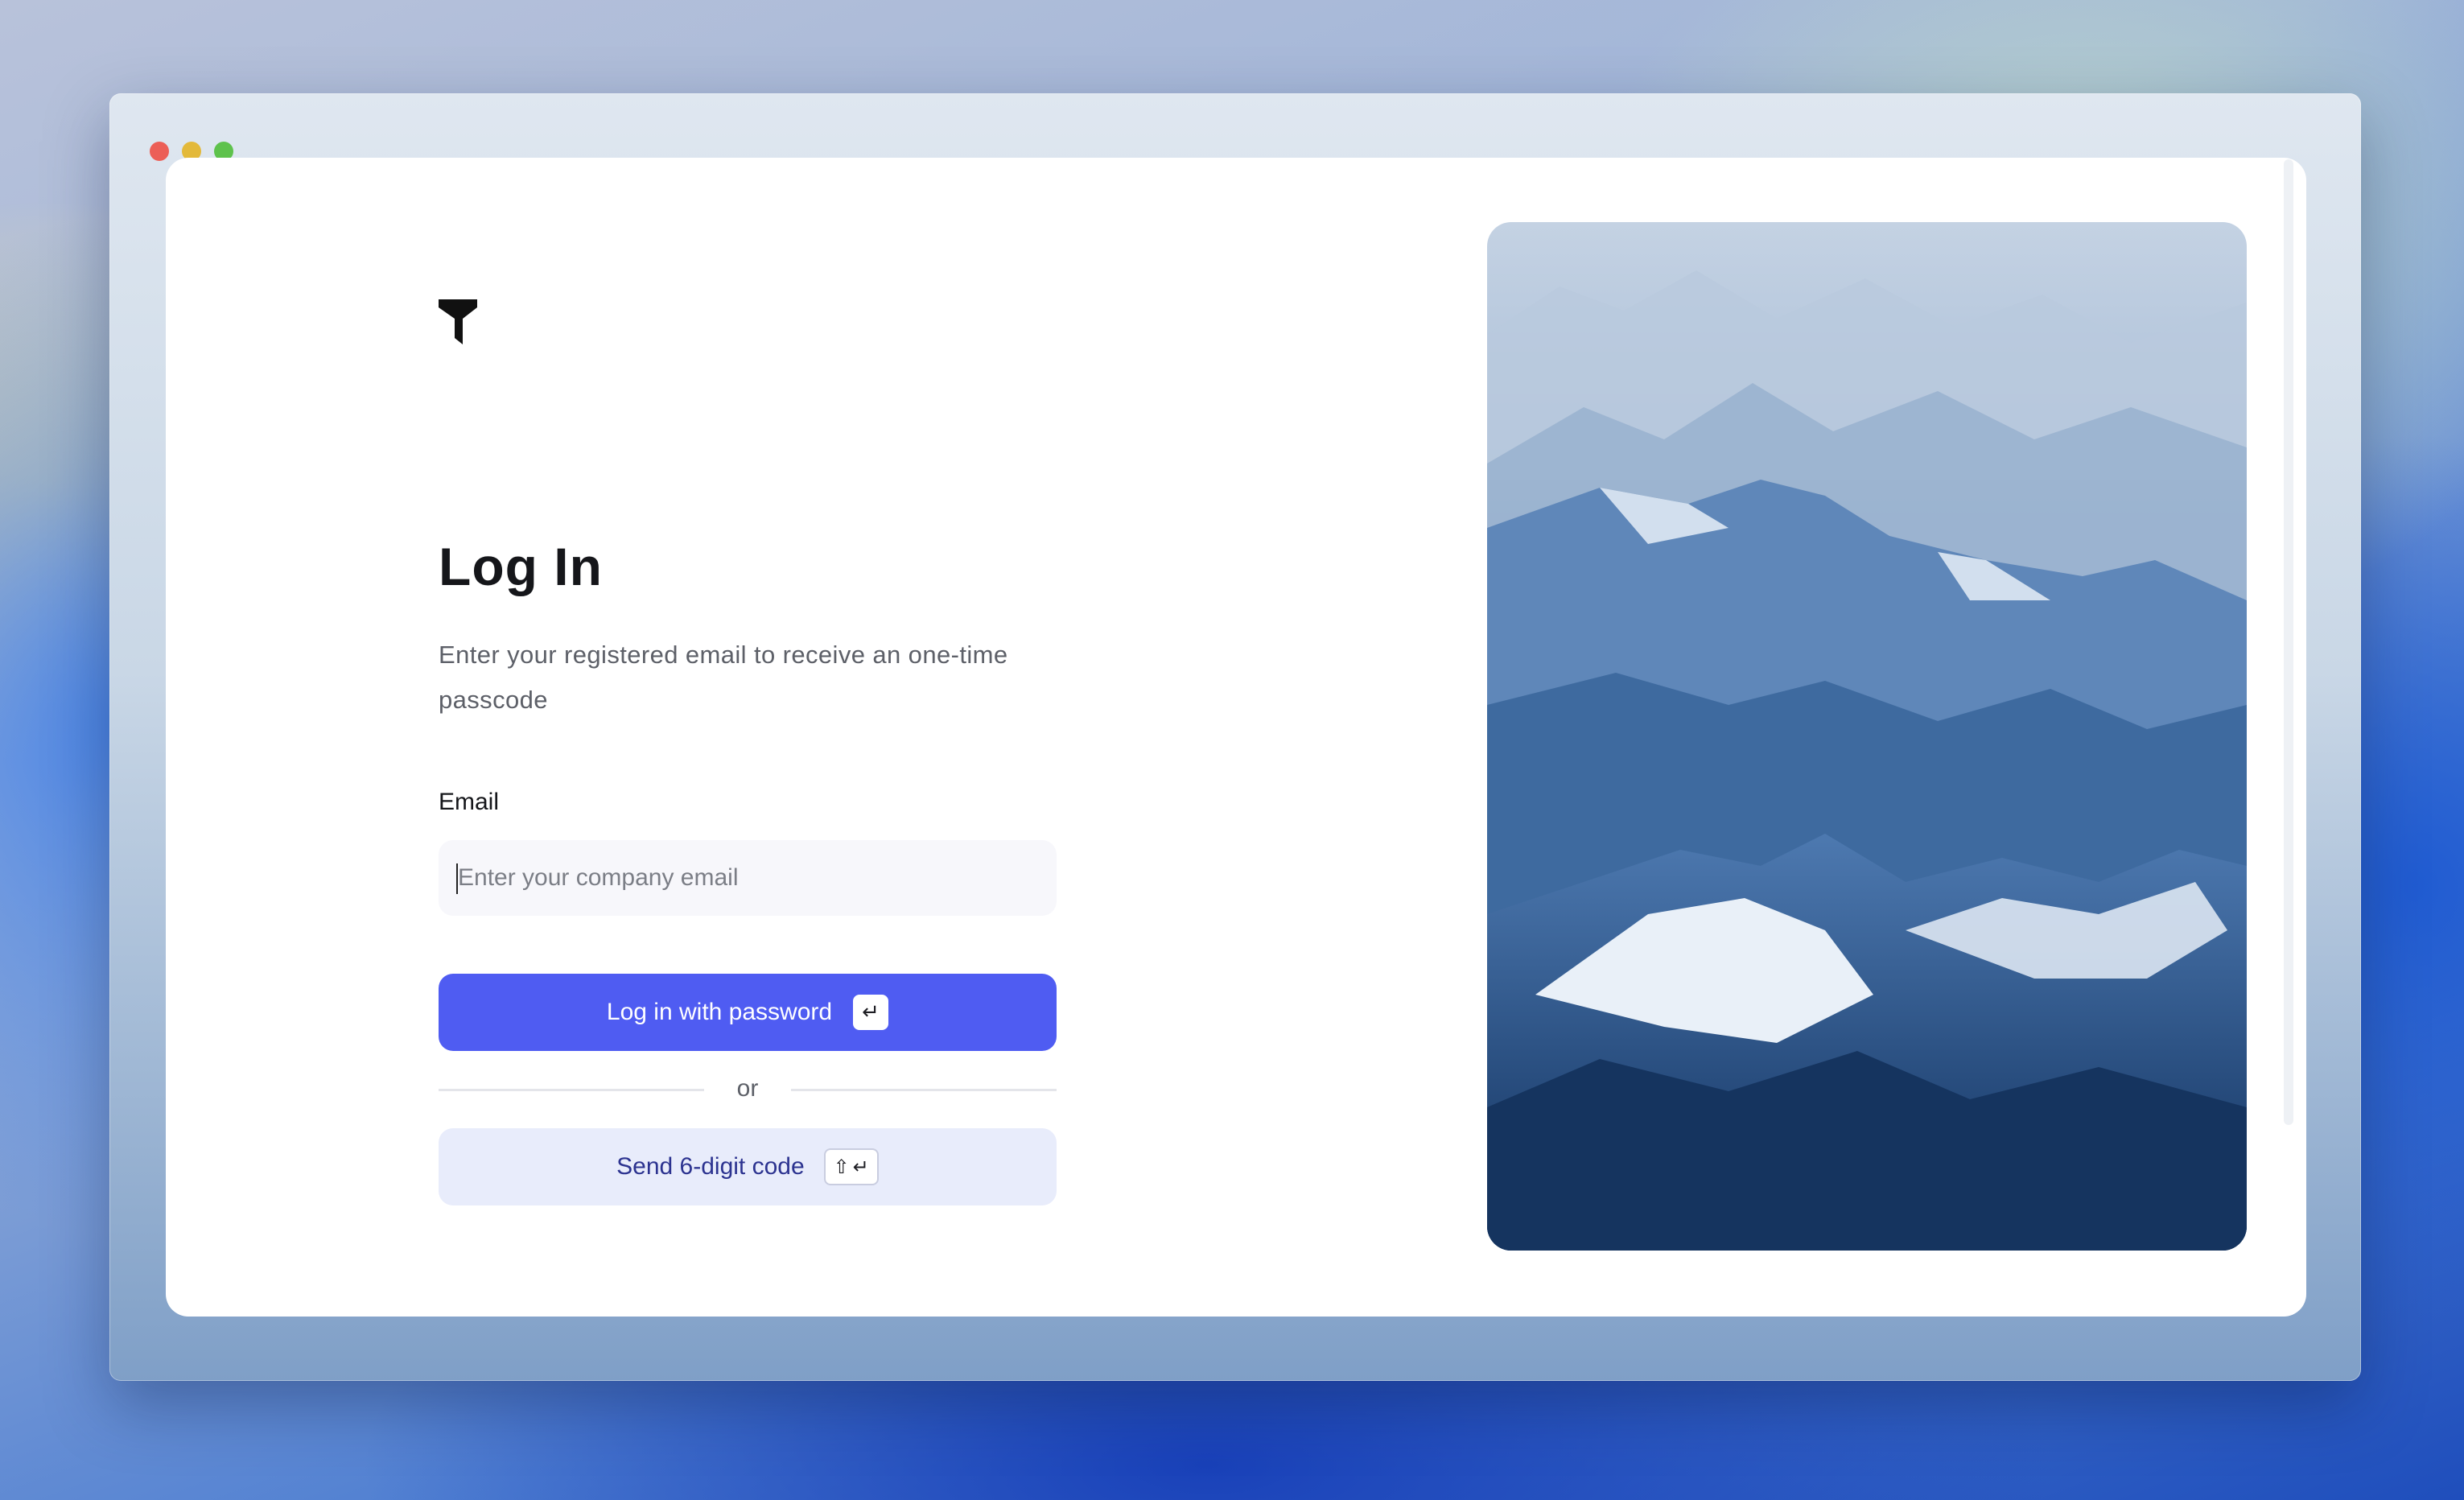 The height and width of the screenshot is (1500, 2464). Describe the element at coordinates (457, 878) in the screenshot. I see `text-cursor` at that location.